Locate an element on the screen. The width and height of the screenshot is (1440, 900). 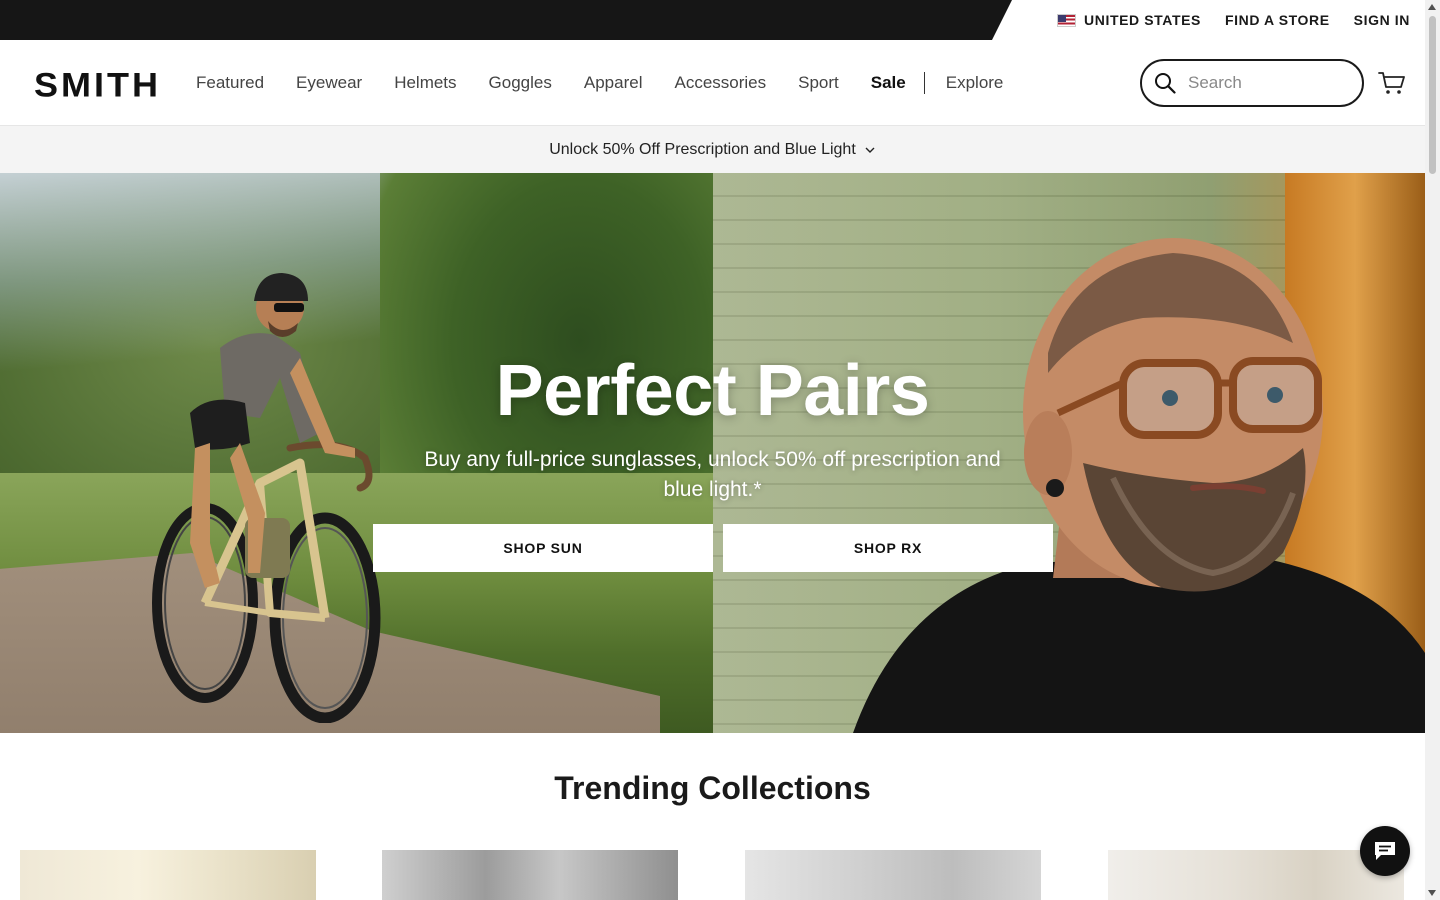
us-flag-icon is located at coordinates (1067, 20).